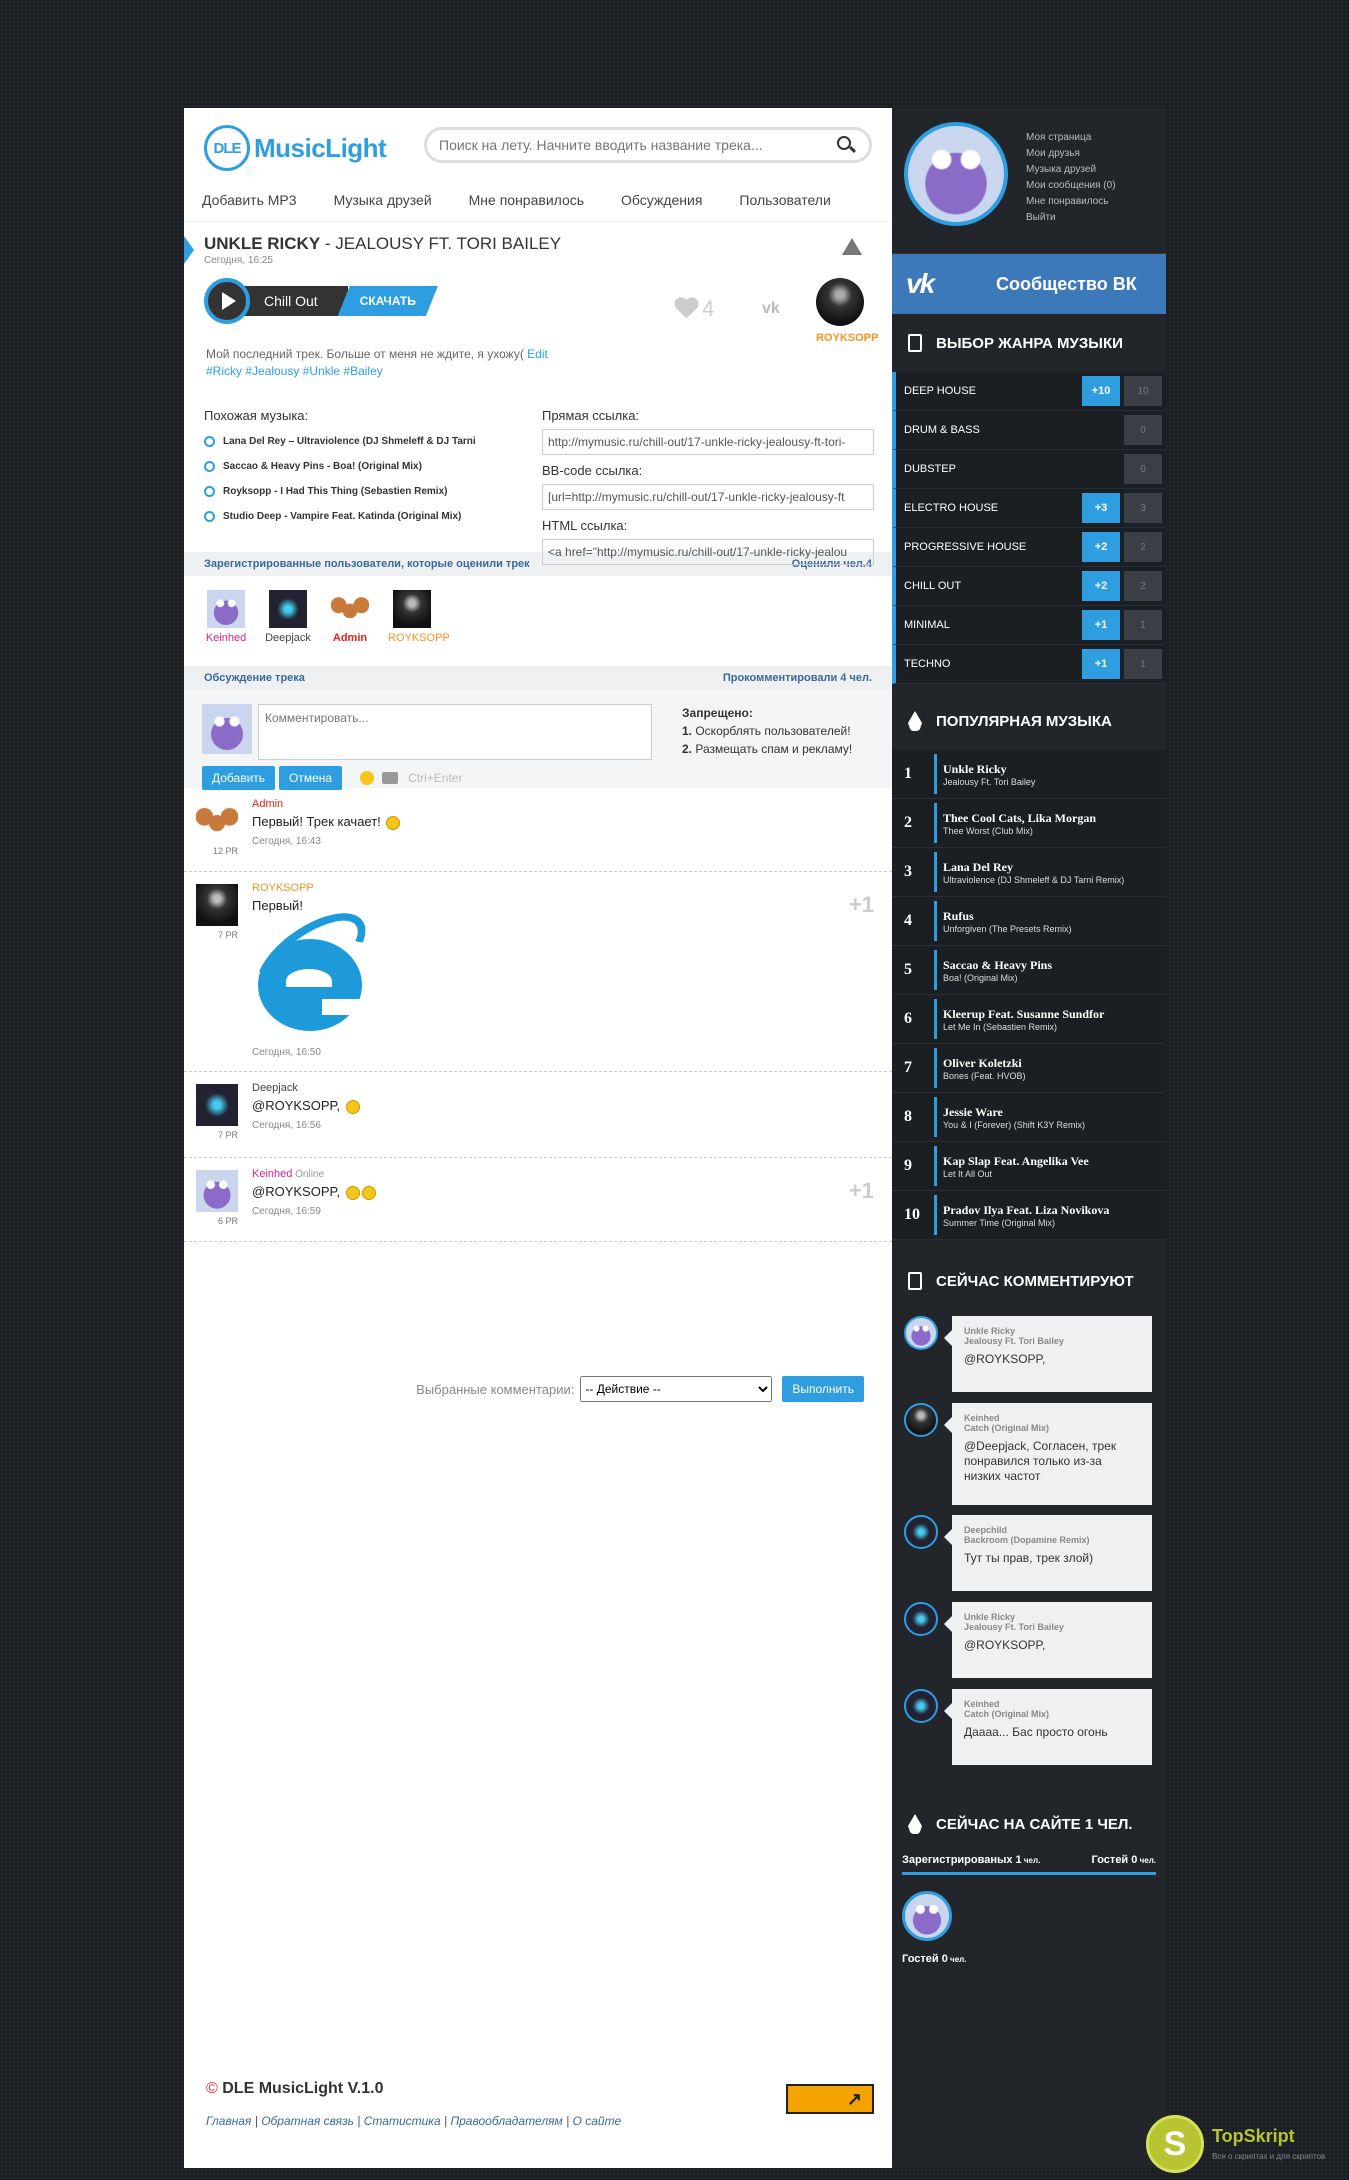 Image resolution: width=1349 pixels, height=2180 pixels. I want to click on heart-icon, so click(686, 309).